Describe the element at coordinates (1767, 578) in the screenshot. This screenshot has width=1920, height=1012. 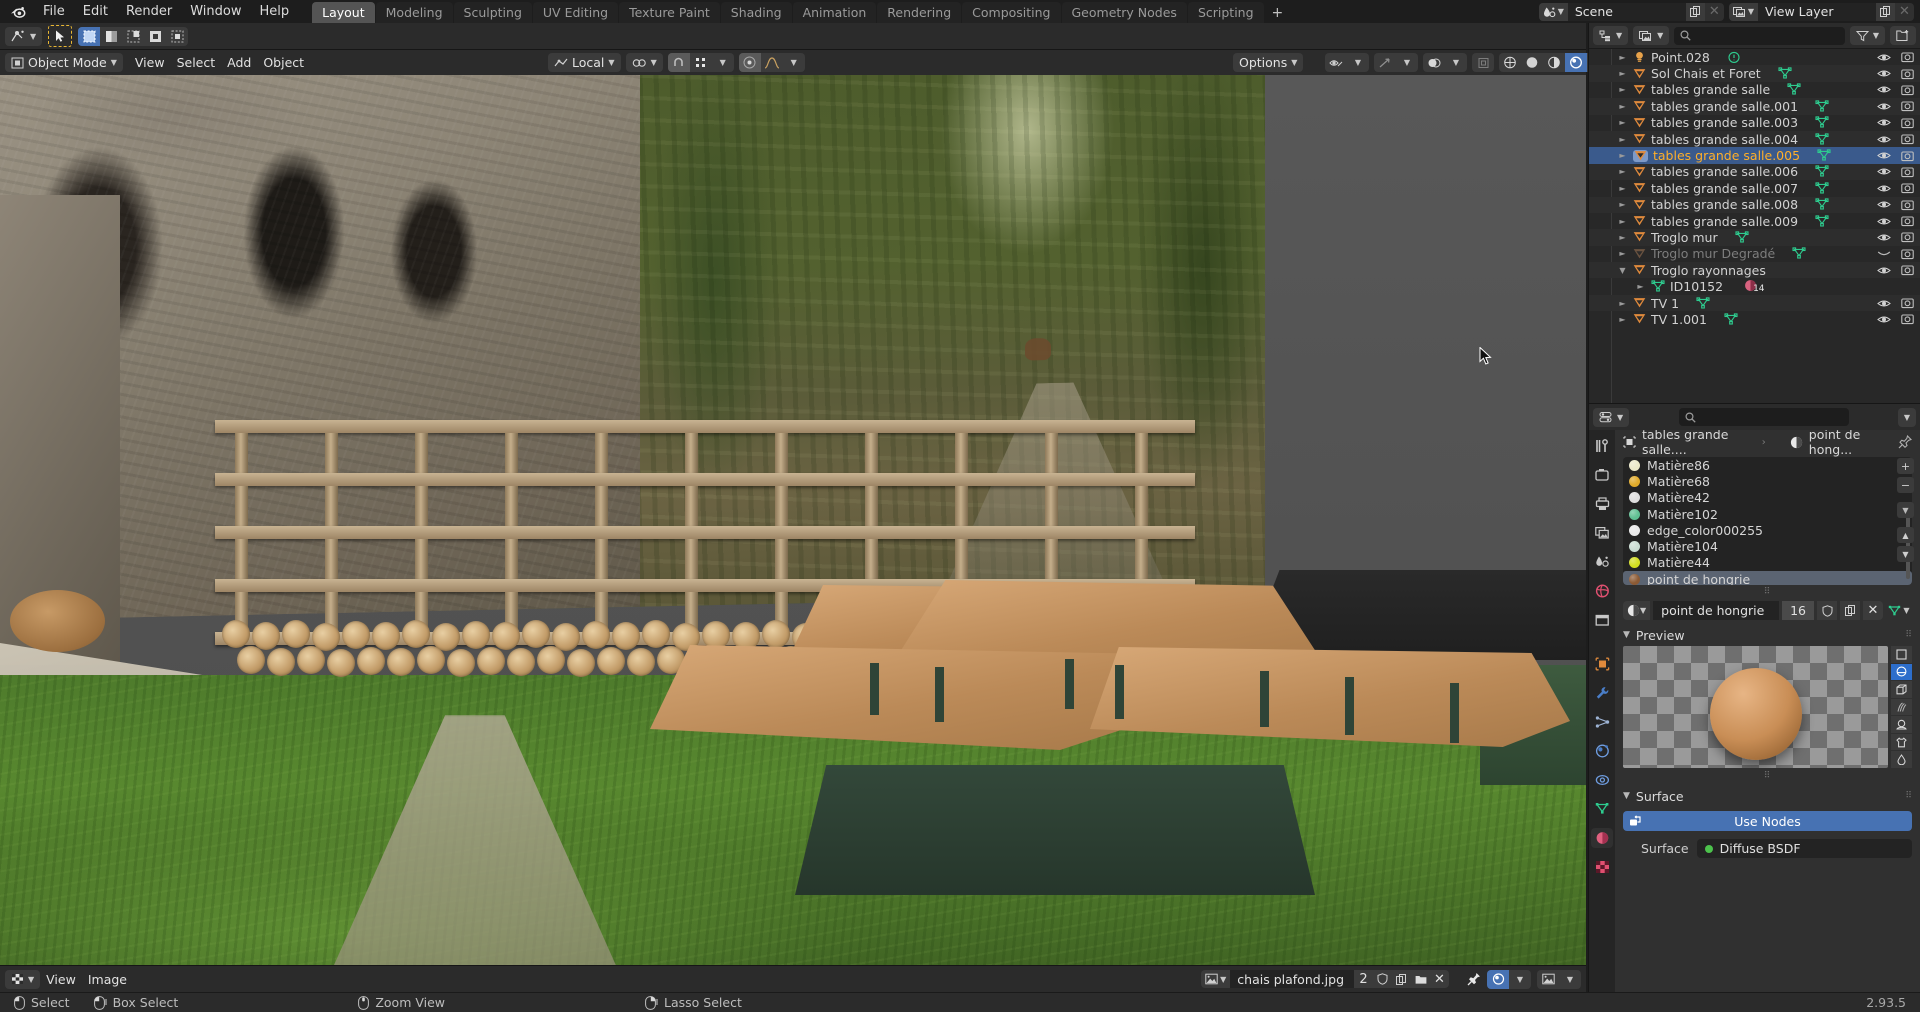
I see `material-slot-row: point de hongrie` at that location.